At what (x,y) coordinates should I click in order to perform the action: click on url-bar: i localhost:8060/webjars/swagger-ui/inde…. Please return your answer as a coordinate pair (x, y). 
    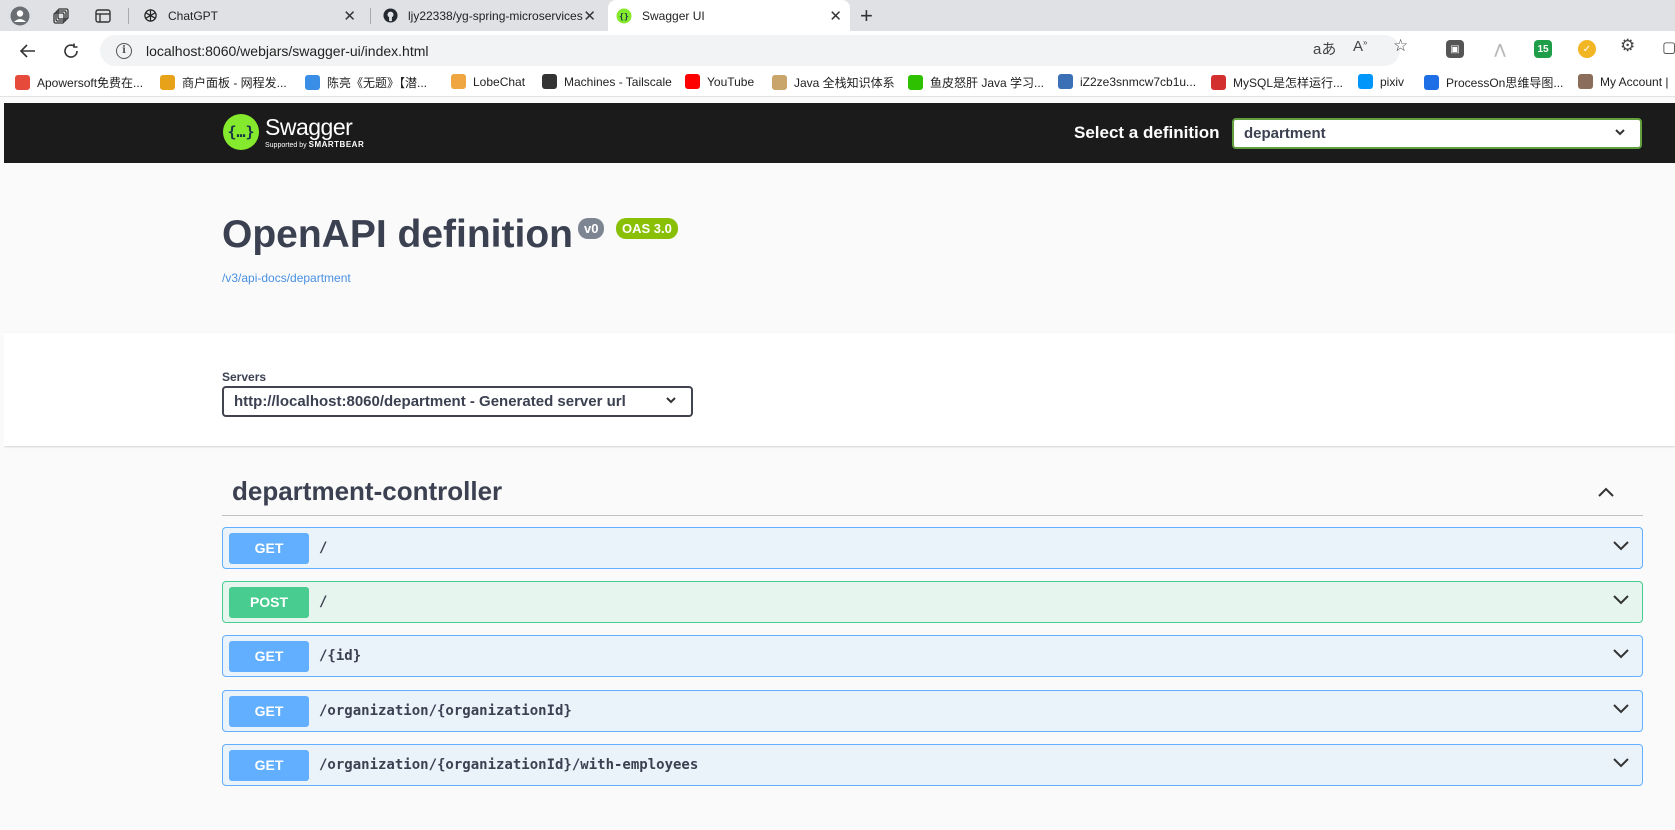
    Looking at the image, I should click on (750, 50).